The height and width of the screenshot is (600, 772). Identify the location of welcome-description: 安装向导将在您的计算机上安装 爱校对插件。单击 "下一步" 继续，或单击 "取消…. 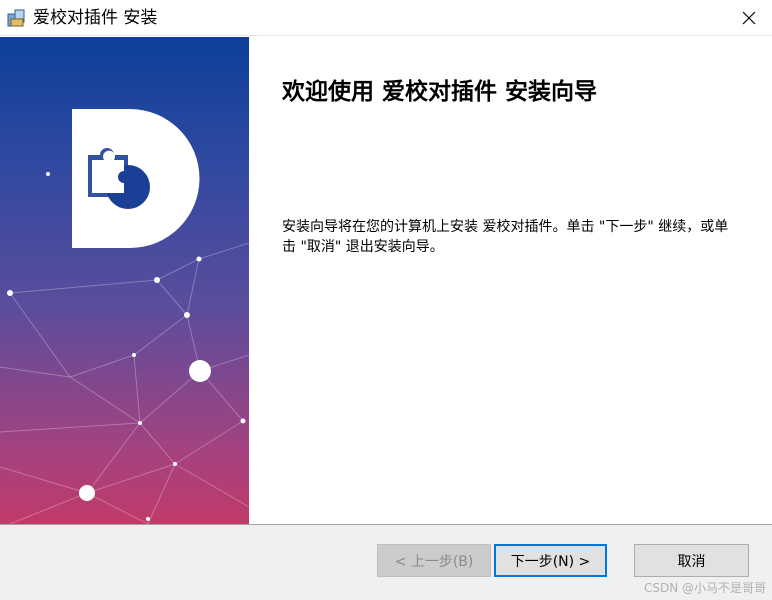
(505, 237).